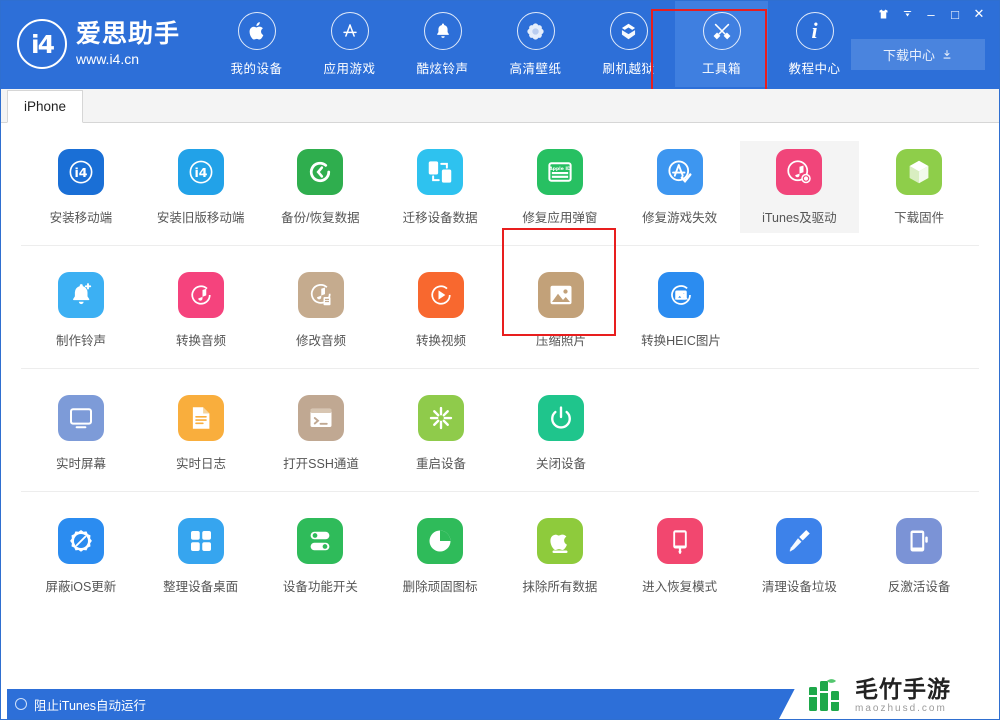 The height and width of the screenshot is (720, 1000). Describe the element at coordinates (559, 541) in the screenshot. I see `erase-data-icon` at that location.